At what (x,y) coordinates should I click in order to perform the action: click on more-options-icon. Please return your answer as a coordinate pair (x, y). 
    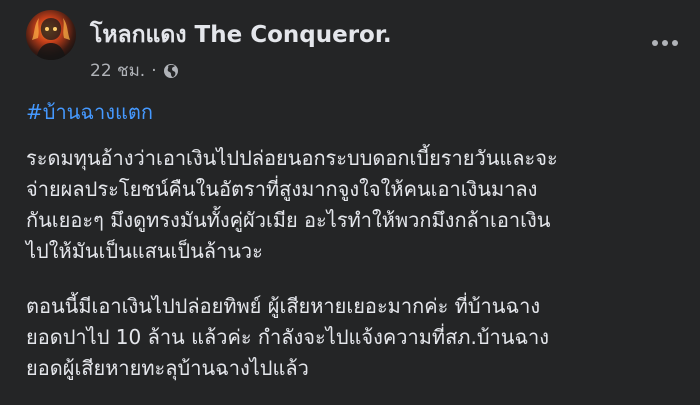
    Looking at the image, I should click on (655, 43).